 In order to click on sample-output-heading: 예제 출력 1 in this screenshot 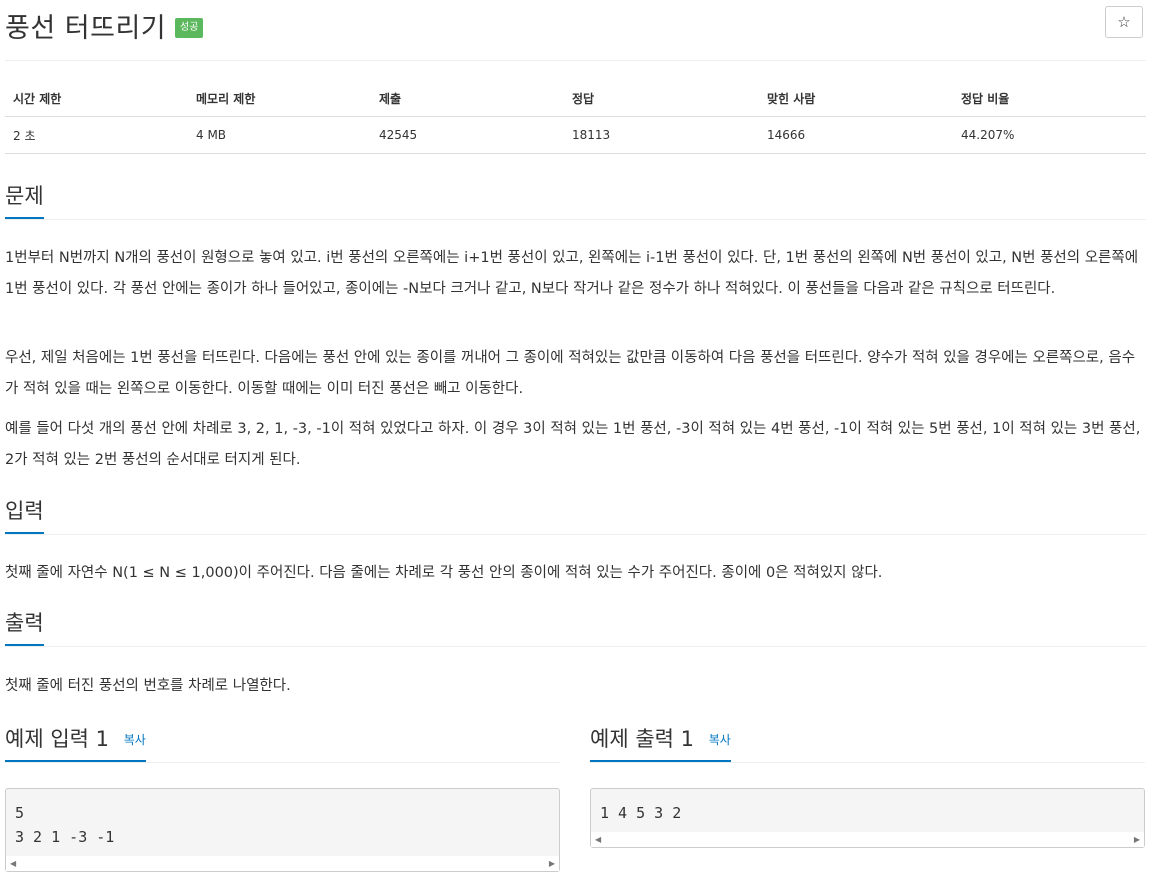, I will do `click(642, 739)`.